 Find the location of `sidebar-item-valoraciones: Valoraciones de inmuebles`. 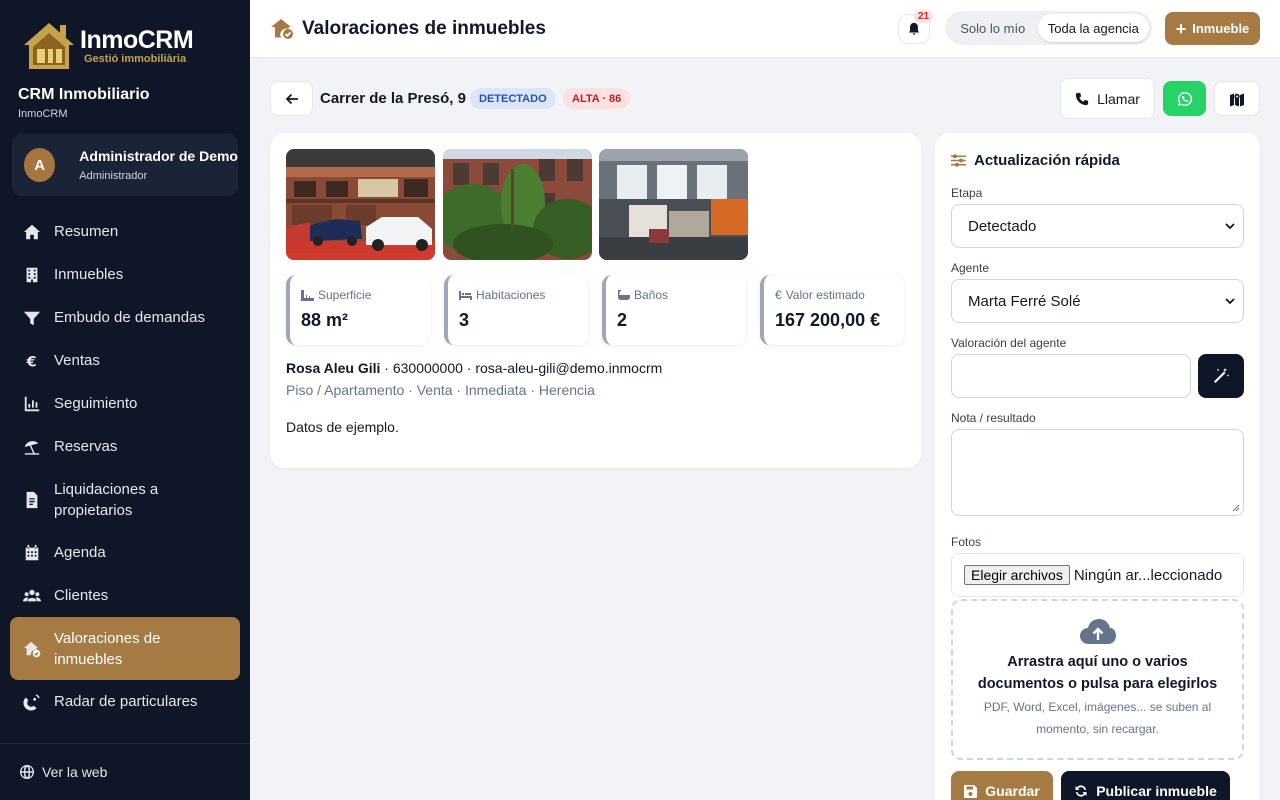

sidebar-item-valoraciones: Valoraciones de inmuebles is located at coordinates (125, 648).